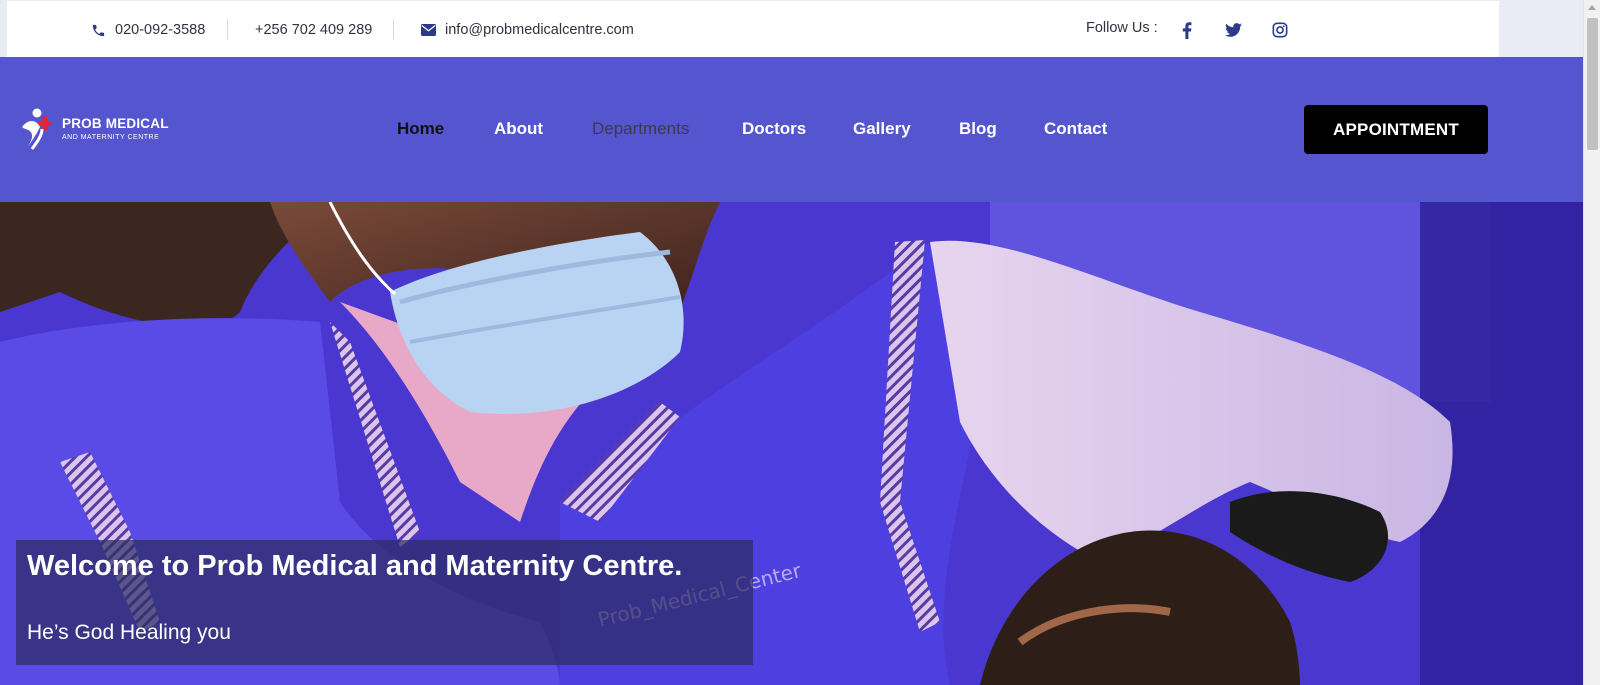 The height and width of the screenshot is (685, 1600). I want to click on logo-title: PROB MEDICAL, so click(115, 124).